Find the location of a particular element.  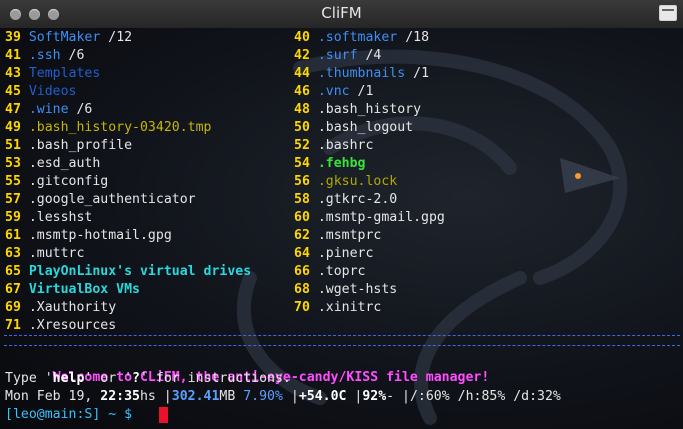

eln-number: 46 is located at coordinates (302, 91).